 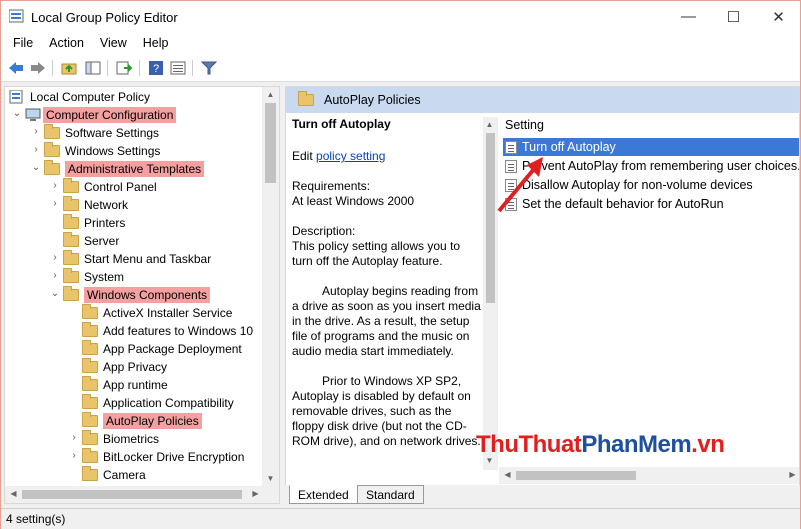 I want to click on tree-label: BitLocker Drive Encryption, so click(x=174, y=457).